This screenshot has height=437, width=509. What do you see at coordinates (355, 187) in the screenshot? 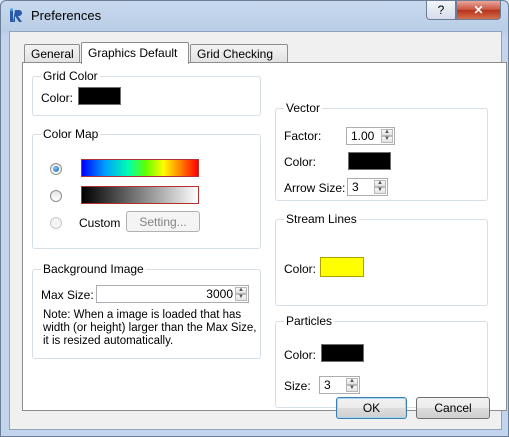
I see `arrow-size-value: 3` at bounding box center [355, 187].